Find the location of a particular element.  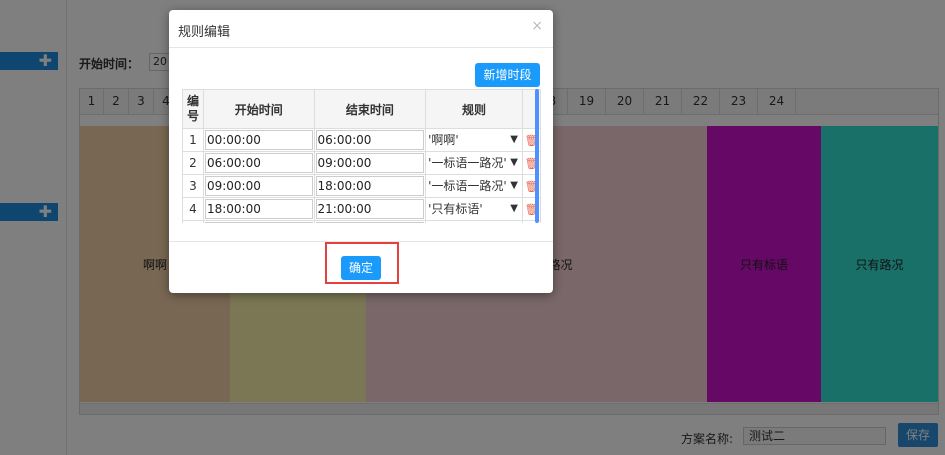

end-time-cell: 18:00:00 is located at coordinates (370, 186).